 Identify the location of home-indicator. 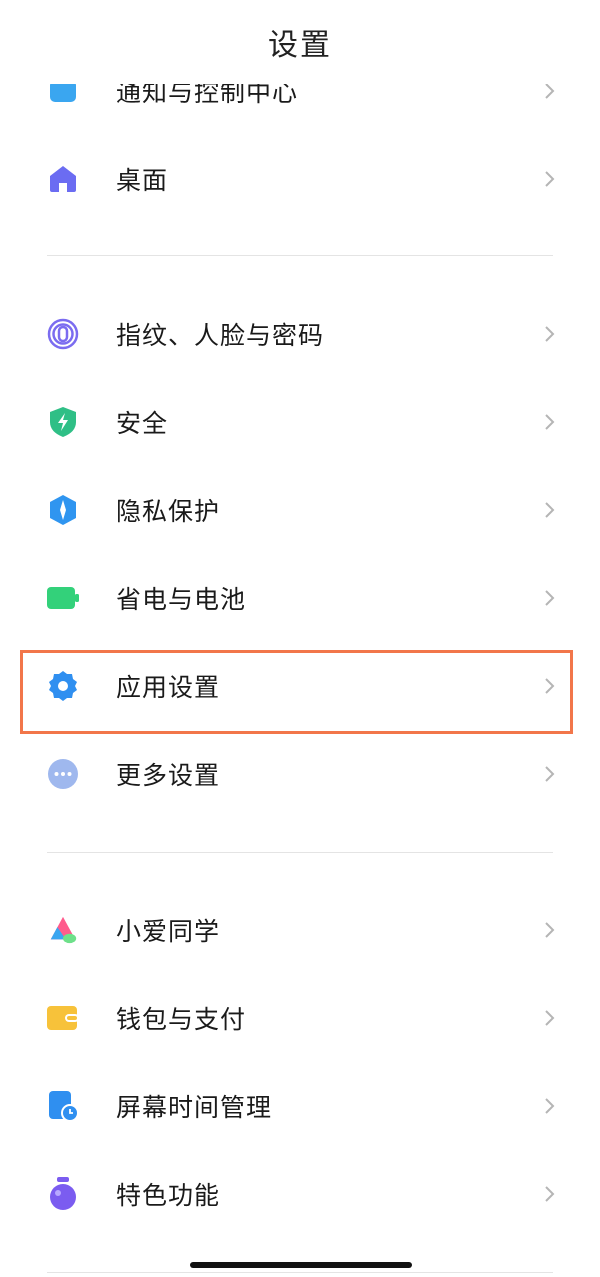
(301, 1265).